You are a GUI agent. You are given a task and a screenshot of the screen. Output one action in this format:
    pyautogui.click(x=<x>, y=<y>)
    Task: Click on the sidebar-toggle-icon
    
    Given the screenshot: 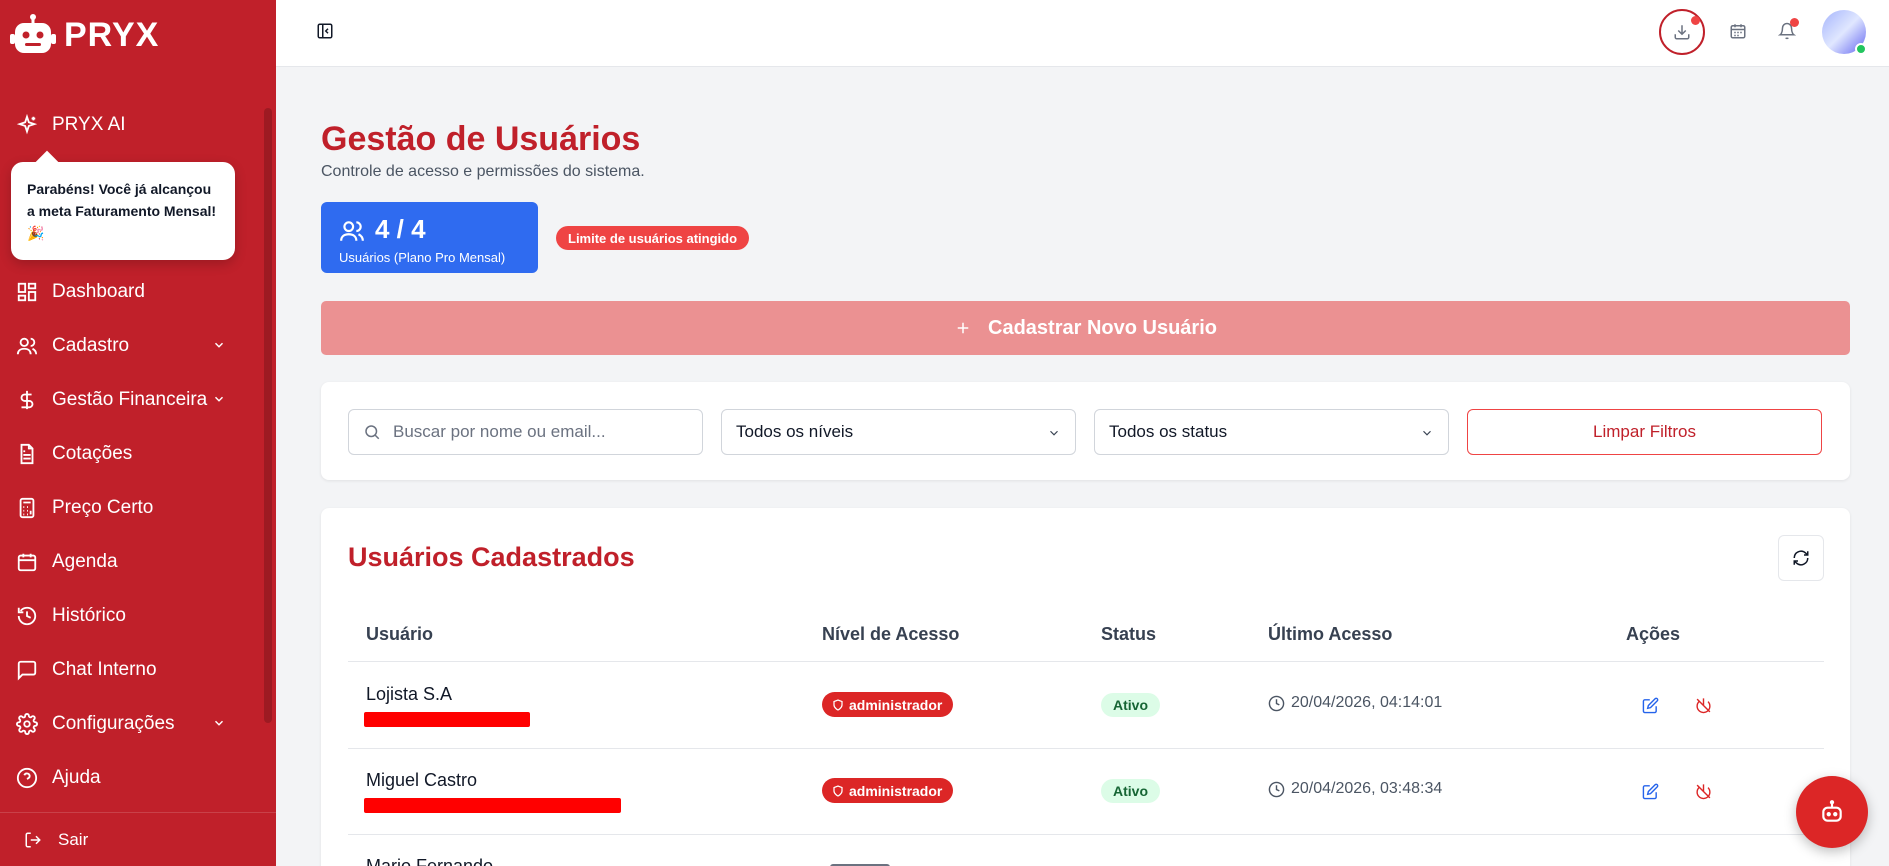 What is the action you would take?
    pyautogui.click(x=325, y=31)
    